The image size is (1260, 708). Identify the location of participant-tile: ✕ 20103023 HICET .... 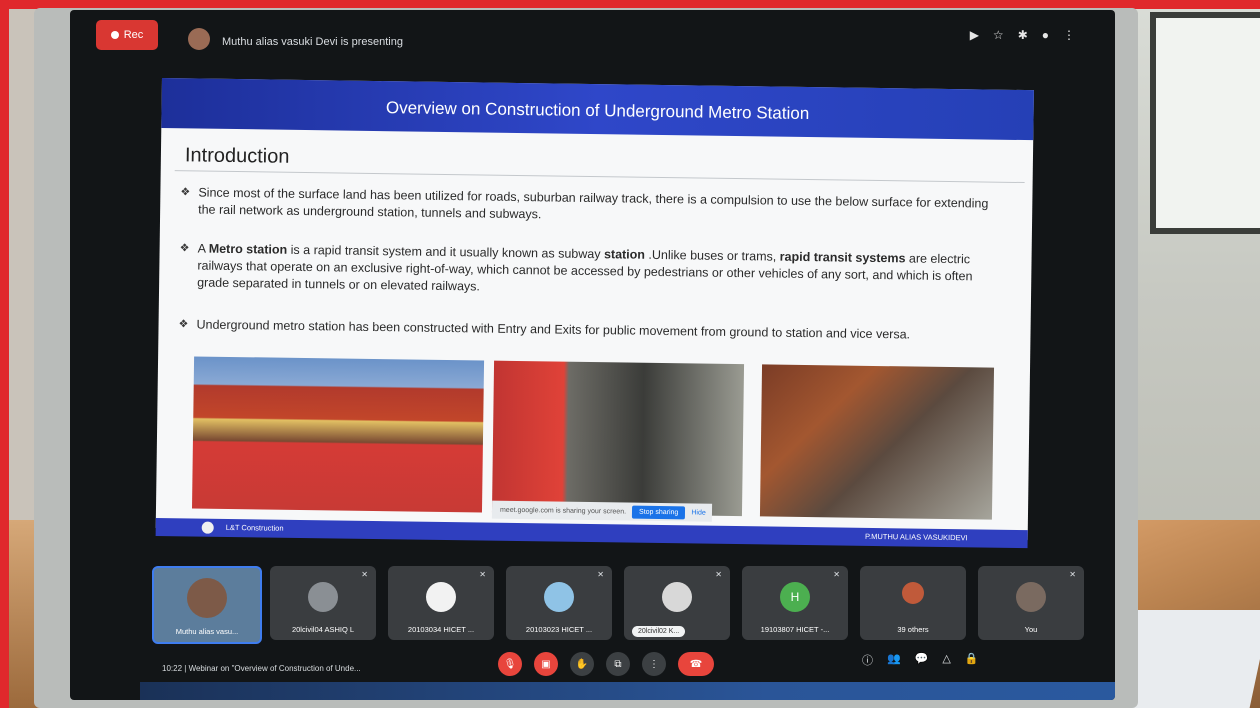
(559, 603).